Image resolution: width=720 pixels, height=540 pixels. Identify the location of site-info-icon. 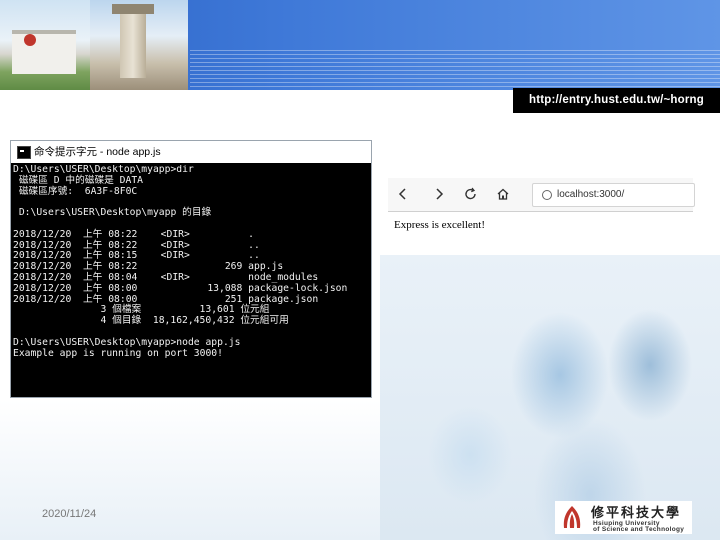
(547, 195).